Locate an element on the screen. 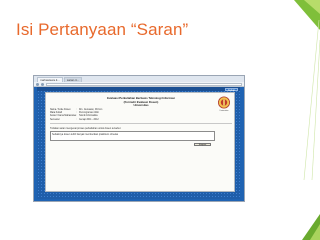 The width and height of the screenshot is (320, 240). arrow-decoration-bottom is located at coordinates (311, 227).